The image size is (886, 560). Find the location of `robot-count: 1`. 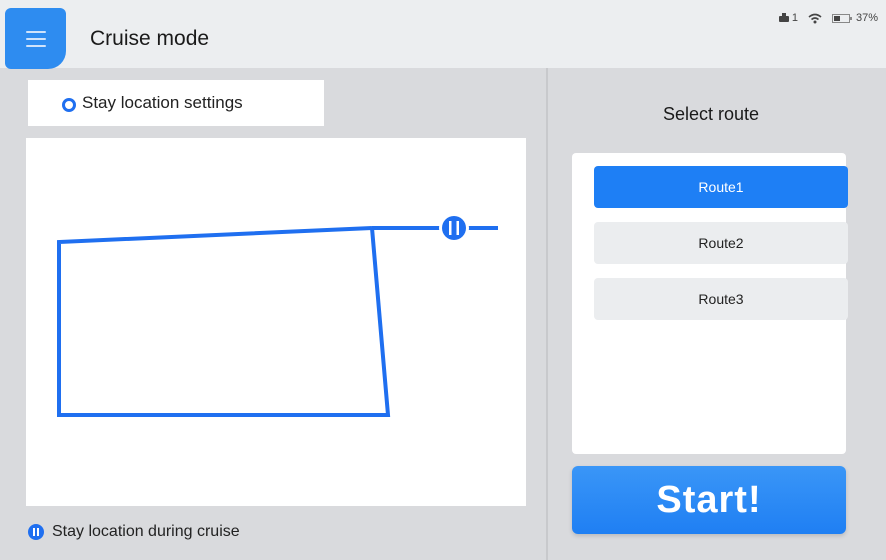

robot-count: 1 is located at coordinates (794, 18).